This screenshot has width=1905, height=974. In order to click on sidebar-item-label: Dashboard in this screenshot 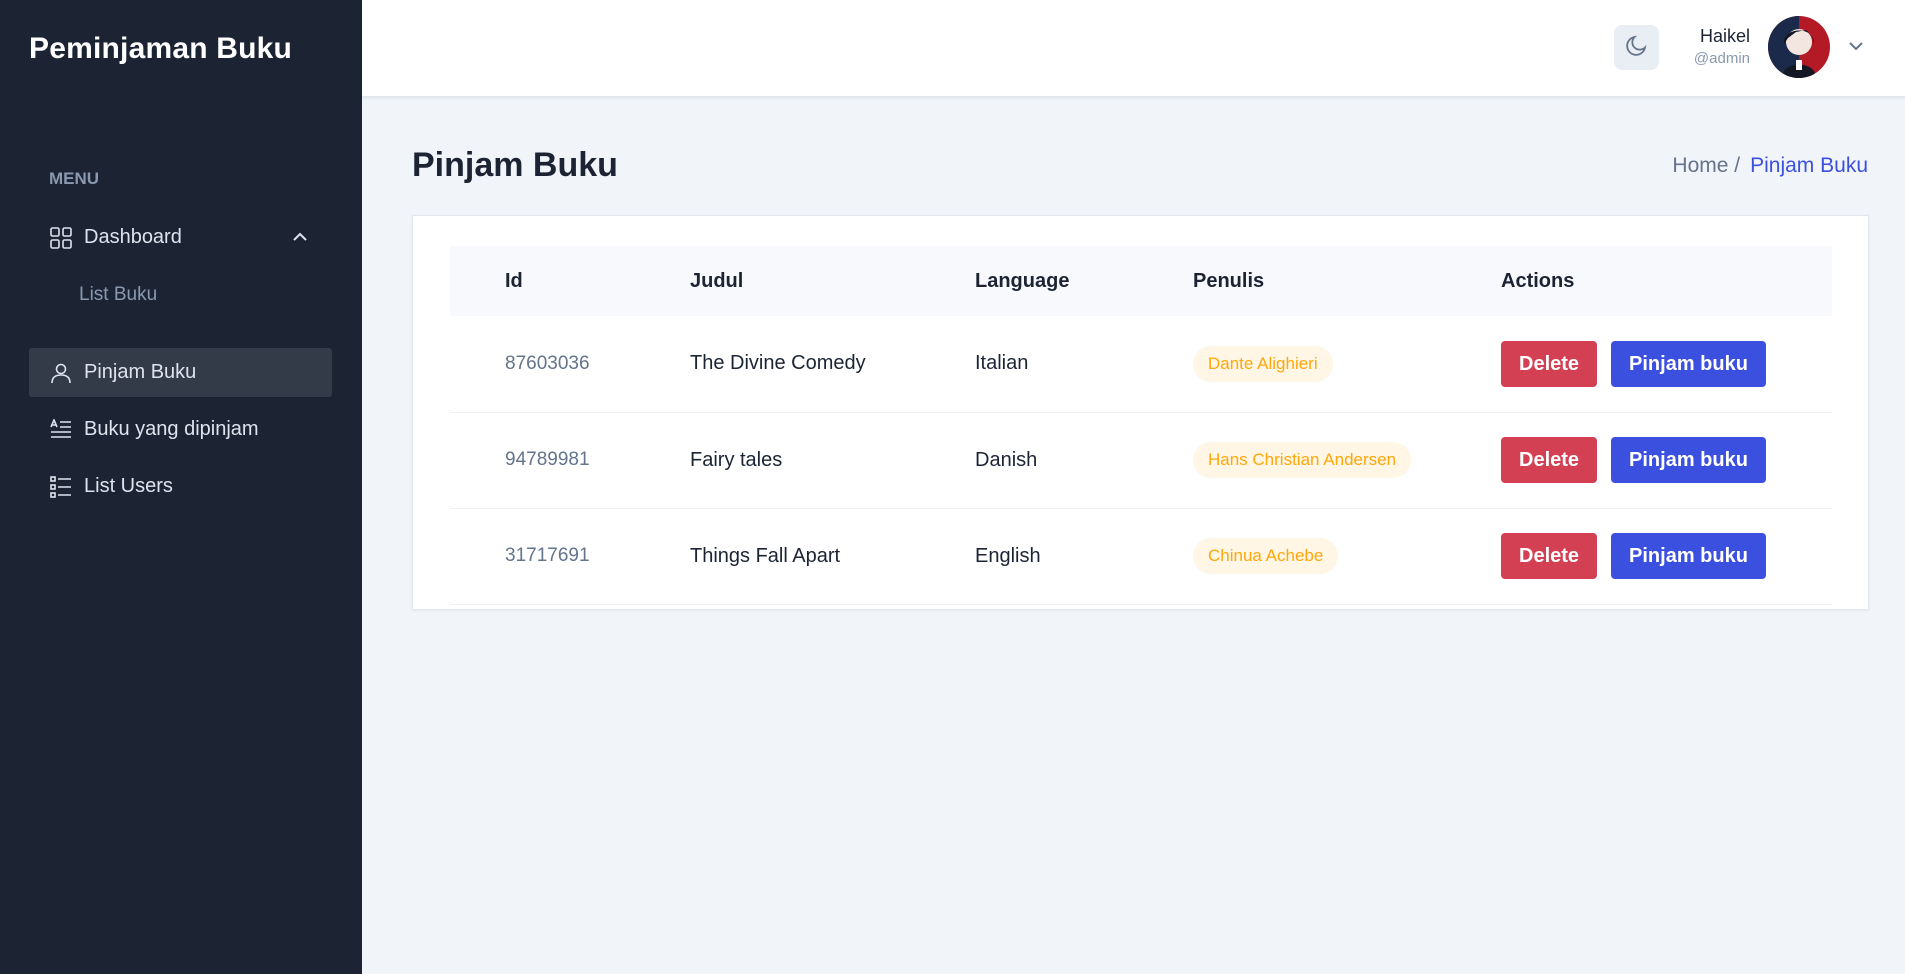, I will do `click(133, 237)`.